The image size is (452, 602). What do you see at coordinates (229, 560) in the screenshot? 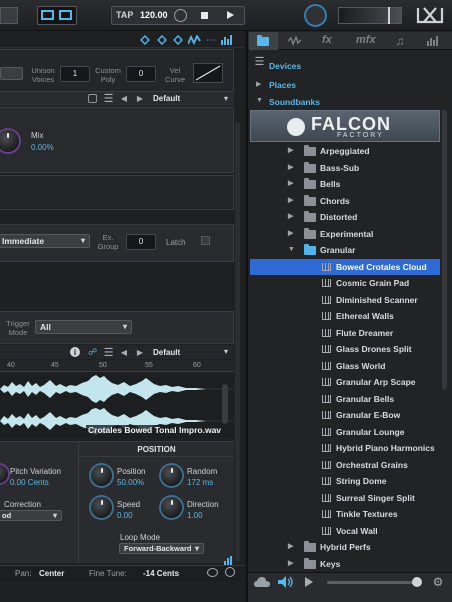
I see `bars-small-icon` at bounding box center [229, 560].